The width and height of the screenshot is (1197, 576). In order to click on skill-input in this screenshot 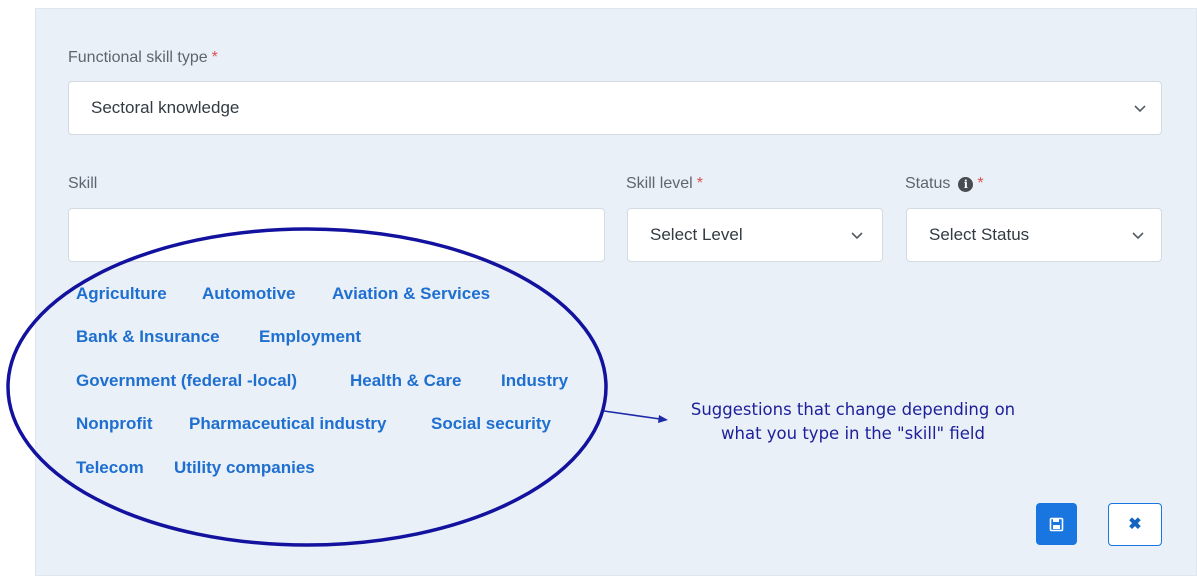, I will do `click(336, 235)`.